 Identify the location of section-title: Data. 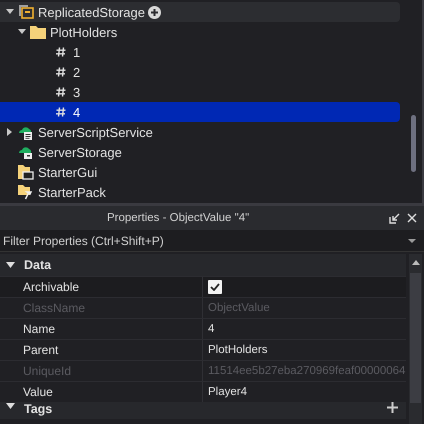
(38, 265).